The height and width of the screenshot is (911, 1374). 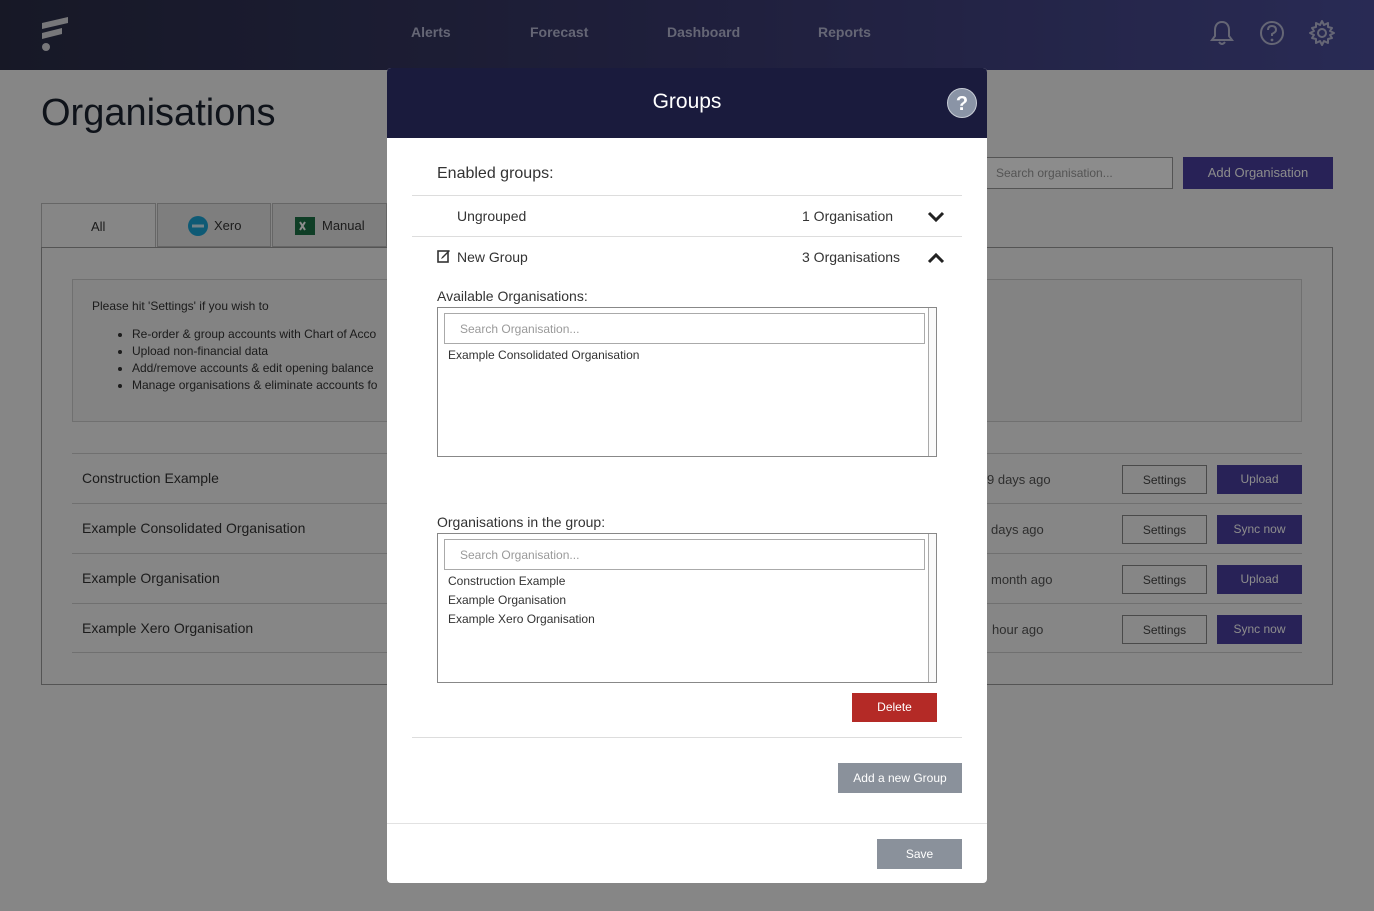 What do you see at coordinates (919, 854) in the screenshot?
I see `save-button: Save` at bounding box center [919, 854].